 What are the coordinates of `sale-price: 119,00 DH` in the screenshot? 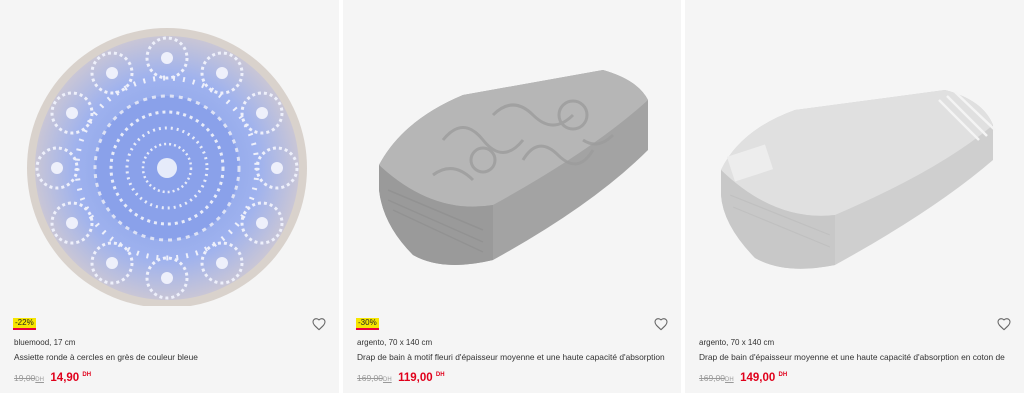 It's located at (421, 378).